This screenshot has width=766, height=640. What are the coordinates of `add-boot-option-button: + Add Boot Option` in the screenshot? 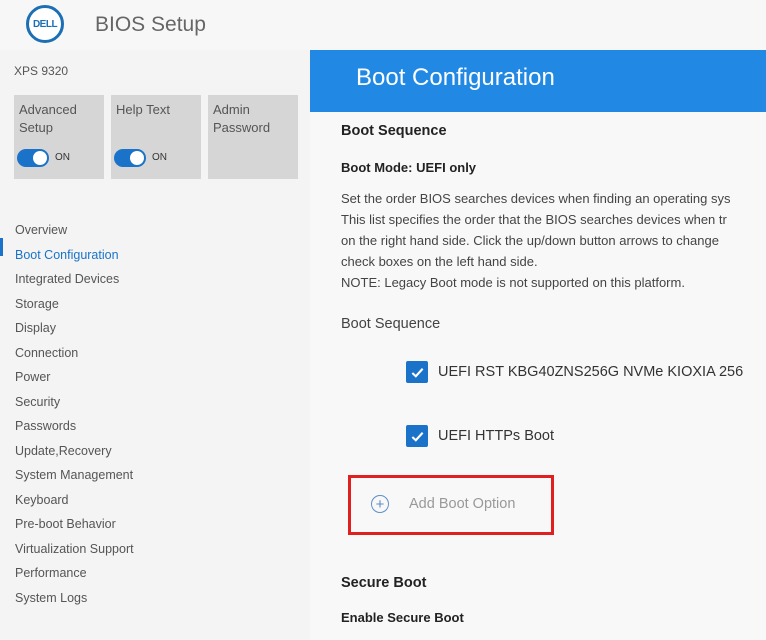 It's located at (443, 504).